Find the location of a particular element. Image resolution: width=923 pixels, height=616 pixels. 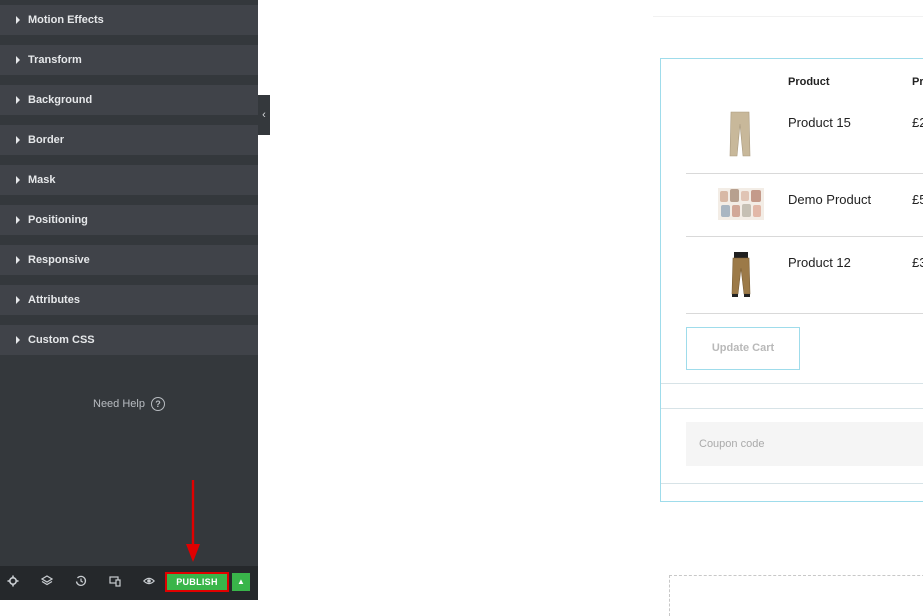

chevron-left-icon: ‹ is located at coordinates (264, 115).